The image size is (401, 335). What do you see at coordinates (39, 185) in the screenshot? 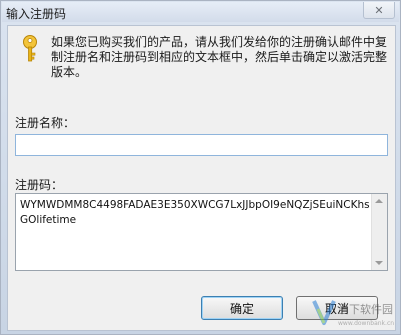
I see `registration-code-label: 注册码：` at bounding box center [39, 185].